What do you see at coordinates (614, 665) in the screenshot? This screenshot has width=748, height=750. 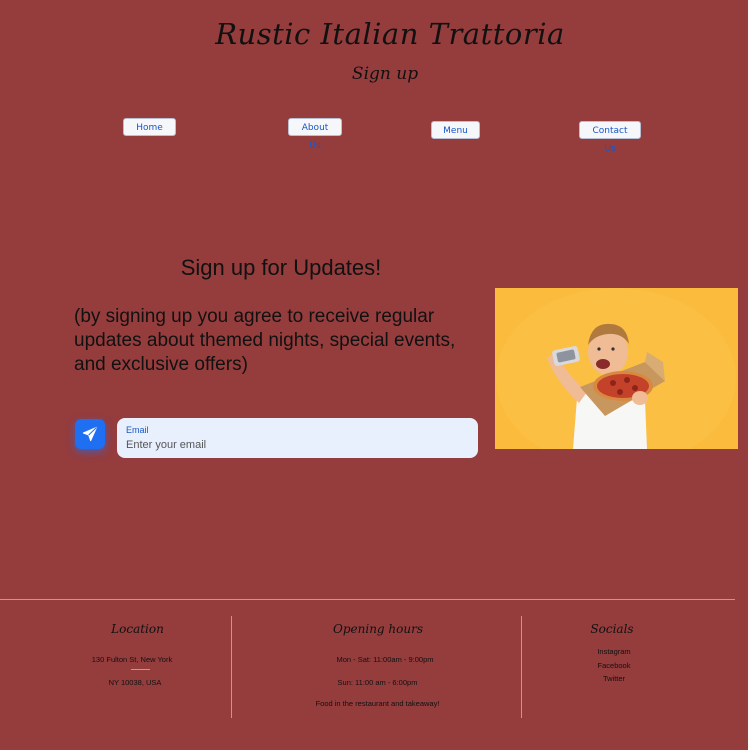 I see `social-link-facebook: Facebook` at bounding box center [614, 665].